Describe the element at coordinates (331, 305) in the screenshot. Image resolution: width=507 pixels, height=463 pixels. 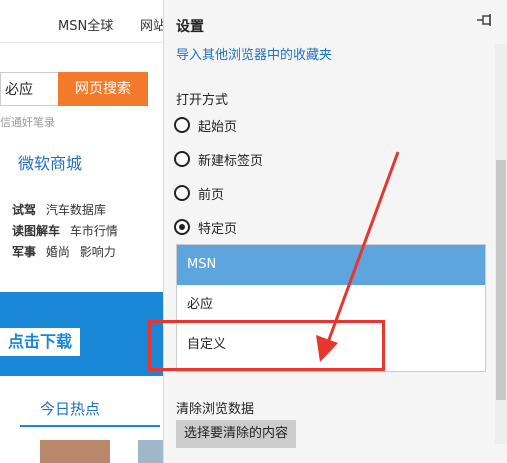
I see `list-item-bing: 必应` at that location.